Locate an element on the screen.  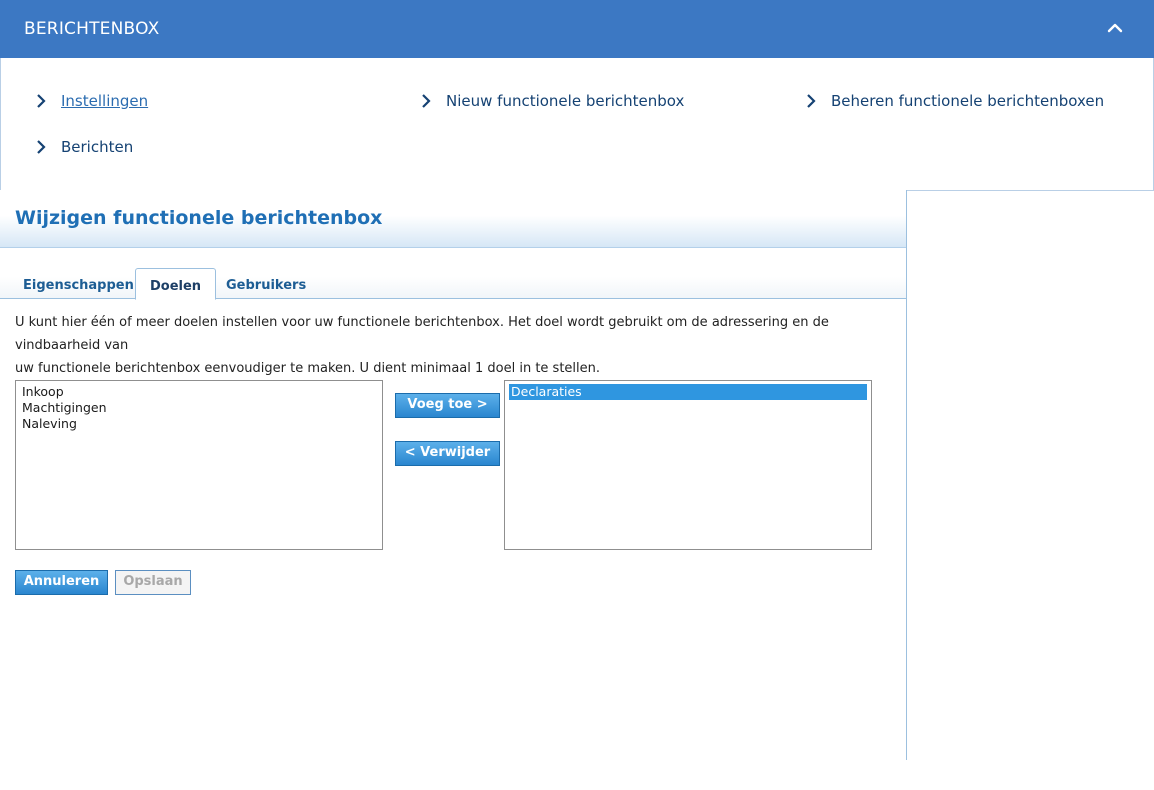
nav-link-berichten: Berichten is located at coordinates (84, 147).